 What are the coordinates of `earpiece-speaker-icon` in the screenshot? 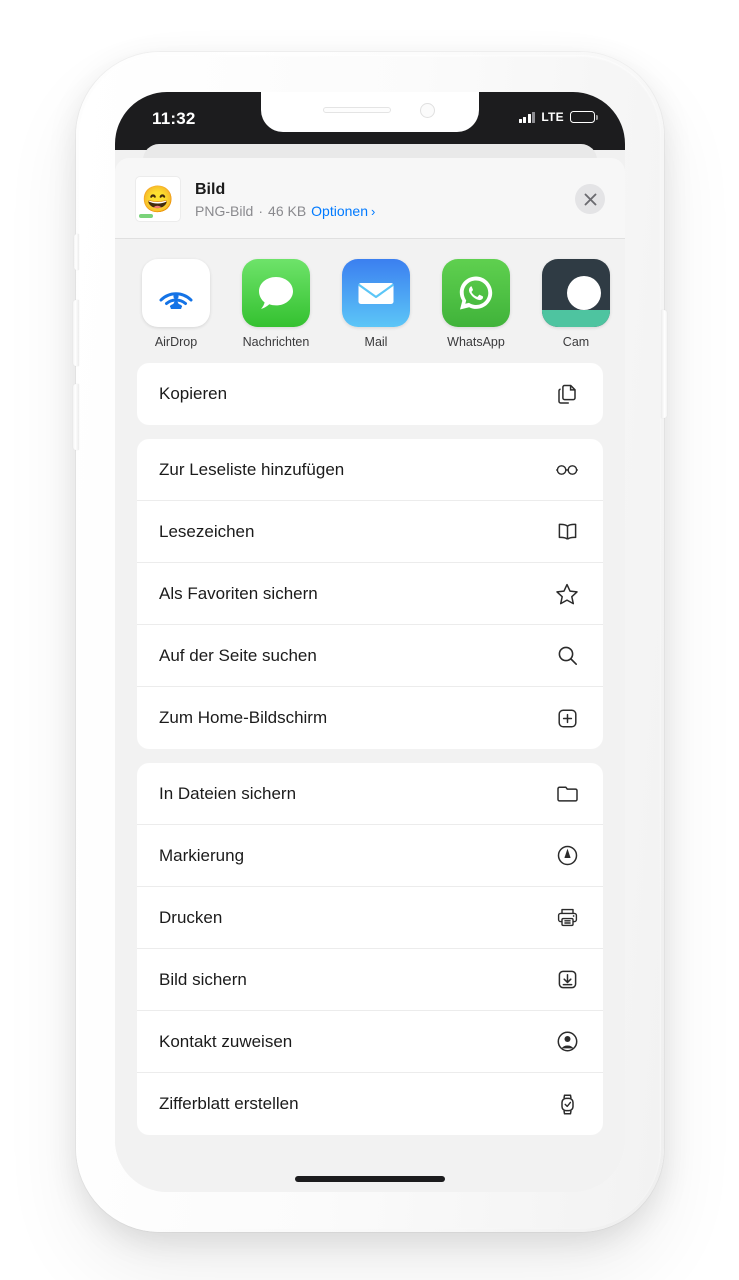 It's located at (357, 110).